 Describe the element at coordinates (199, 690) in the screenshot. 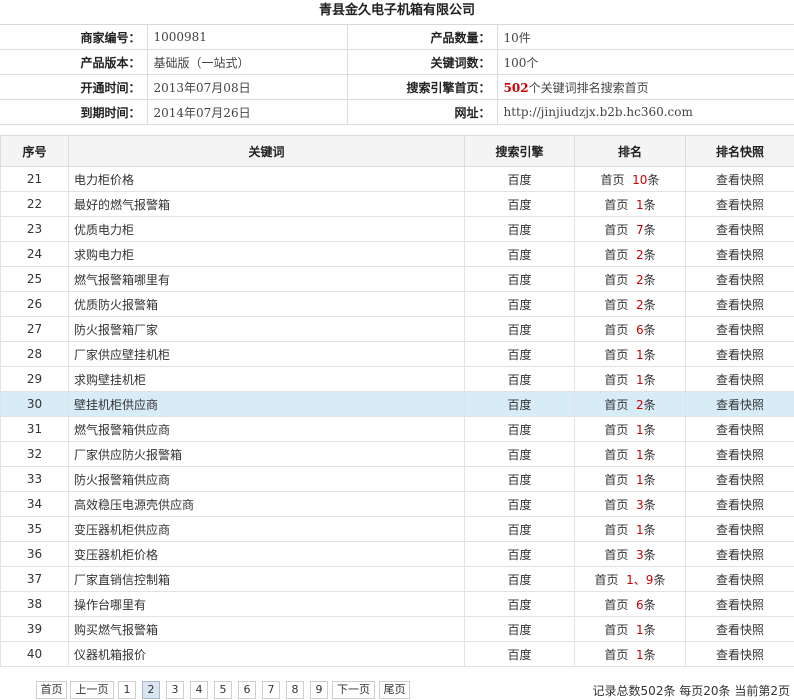

I see `page-number-button: 4` at that location.